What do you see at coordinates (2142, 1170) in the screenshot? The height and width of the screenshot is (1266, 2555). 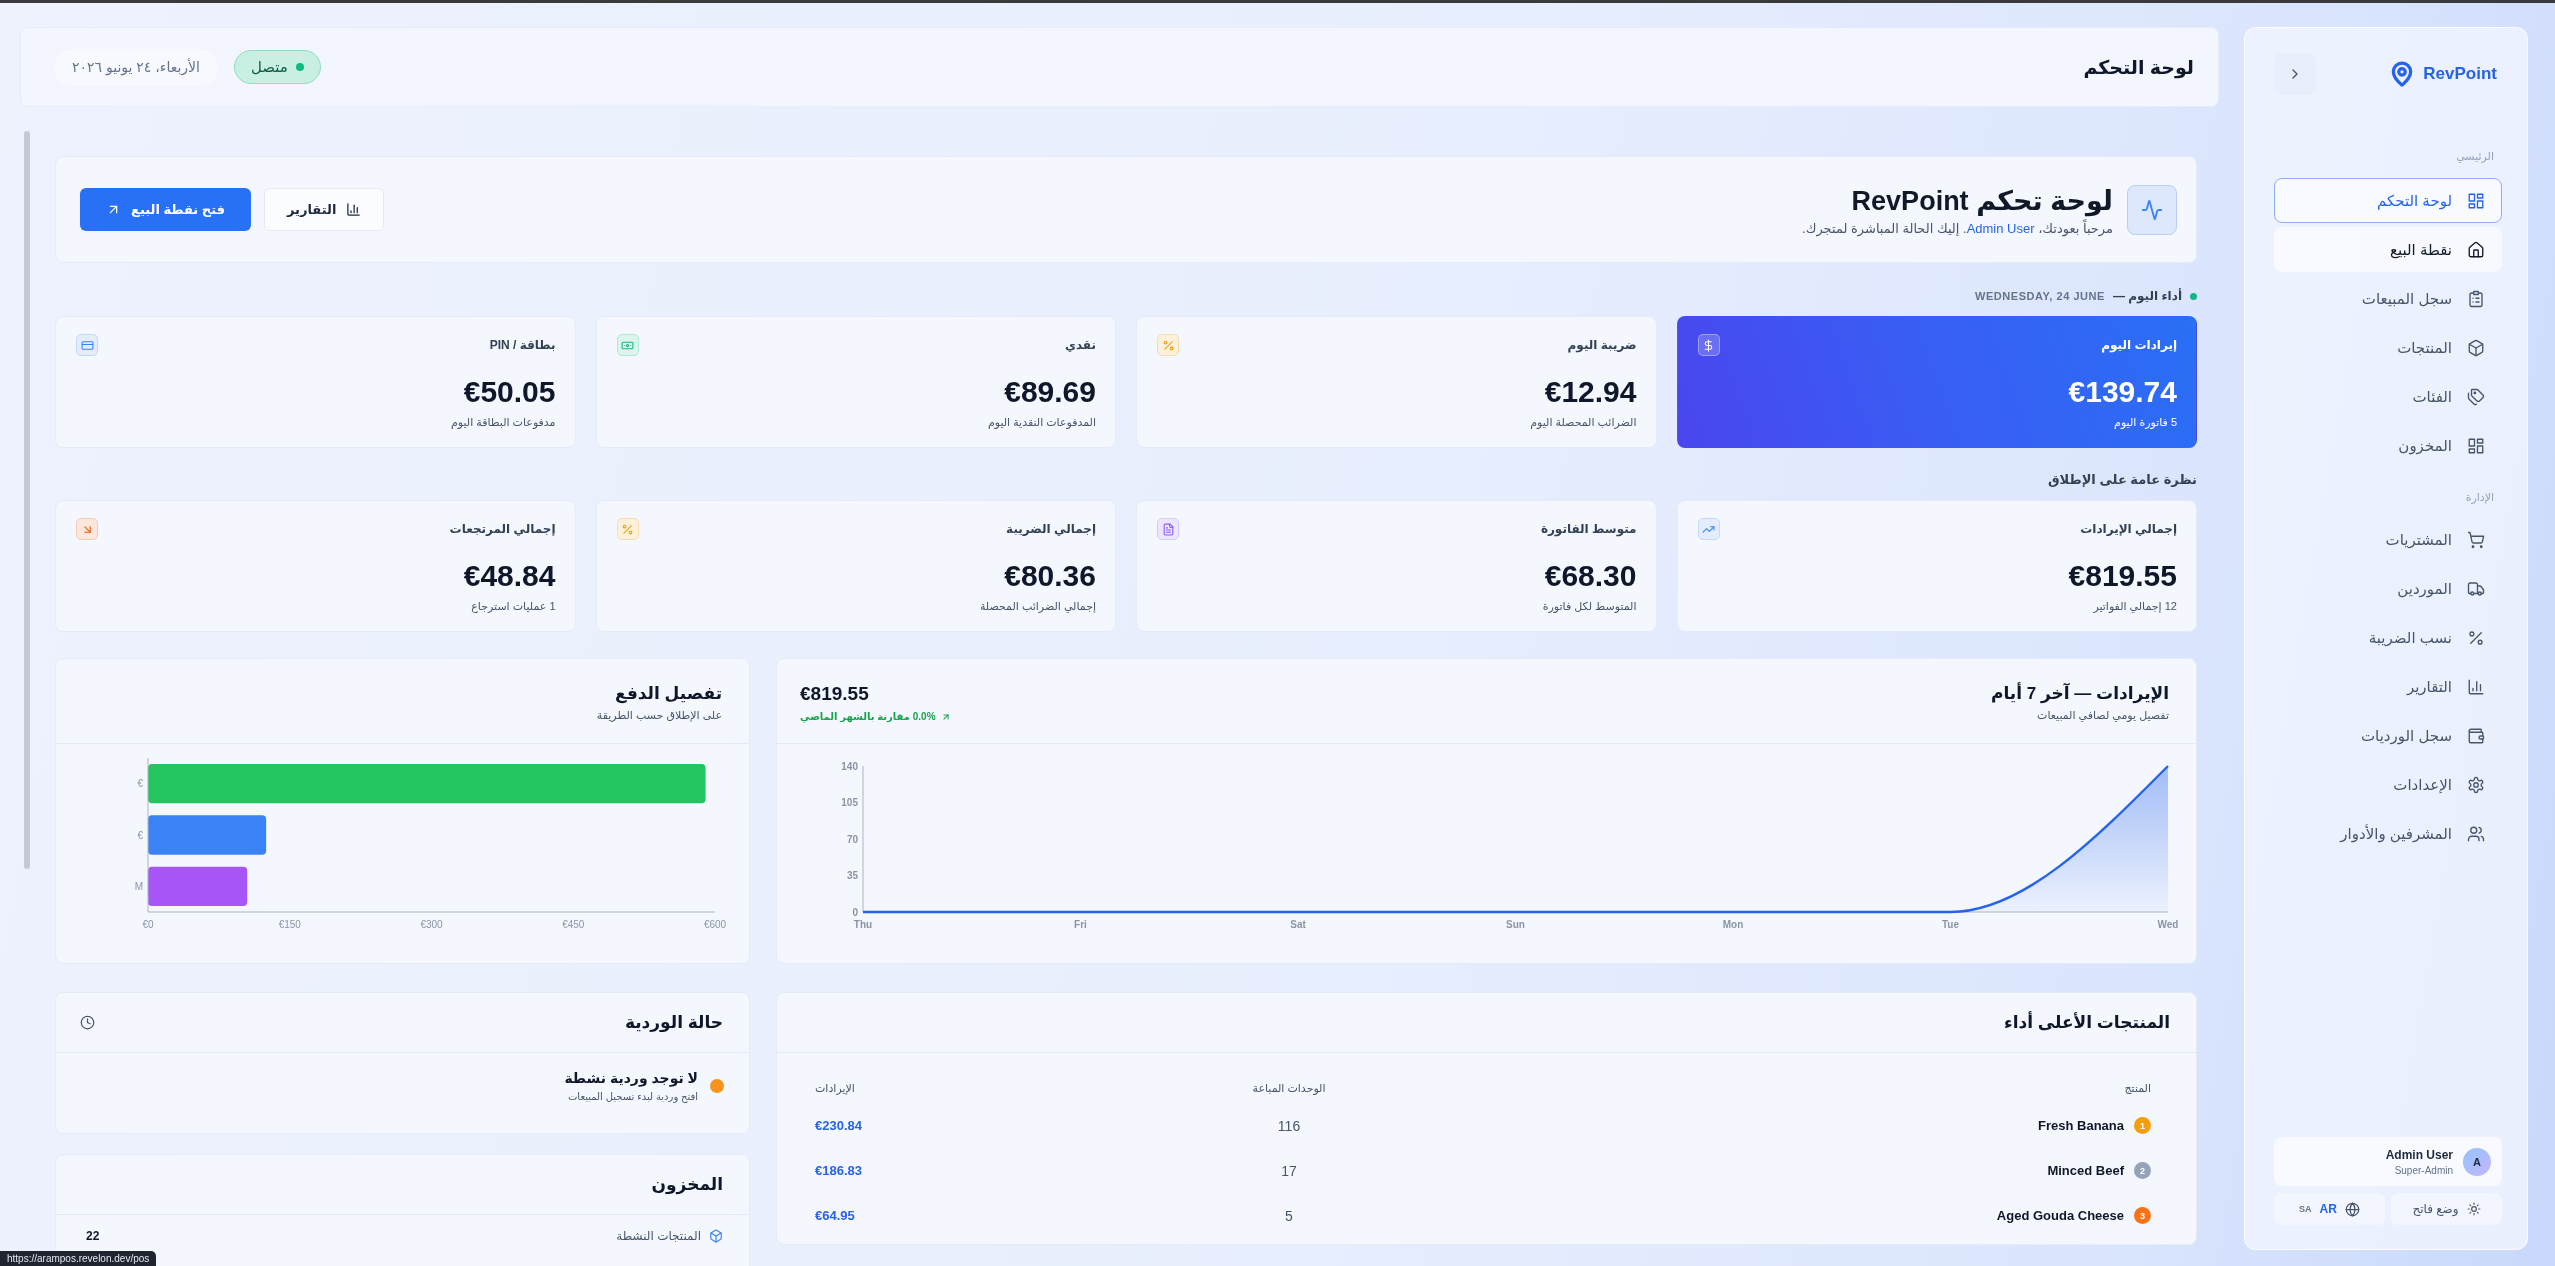 I see `rank-badge: 2` at bounding box center [2142, 1170].